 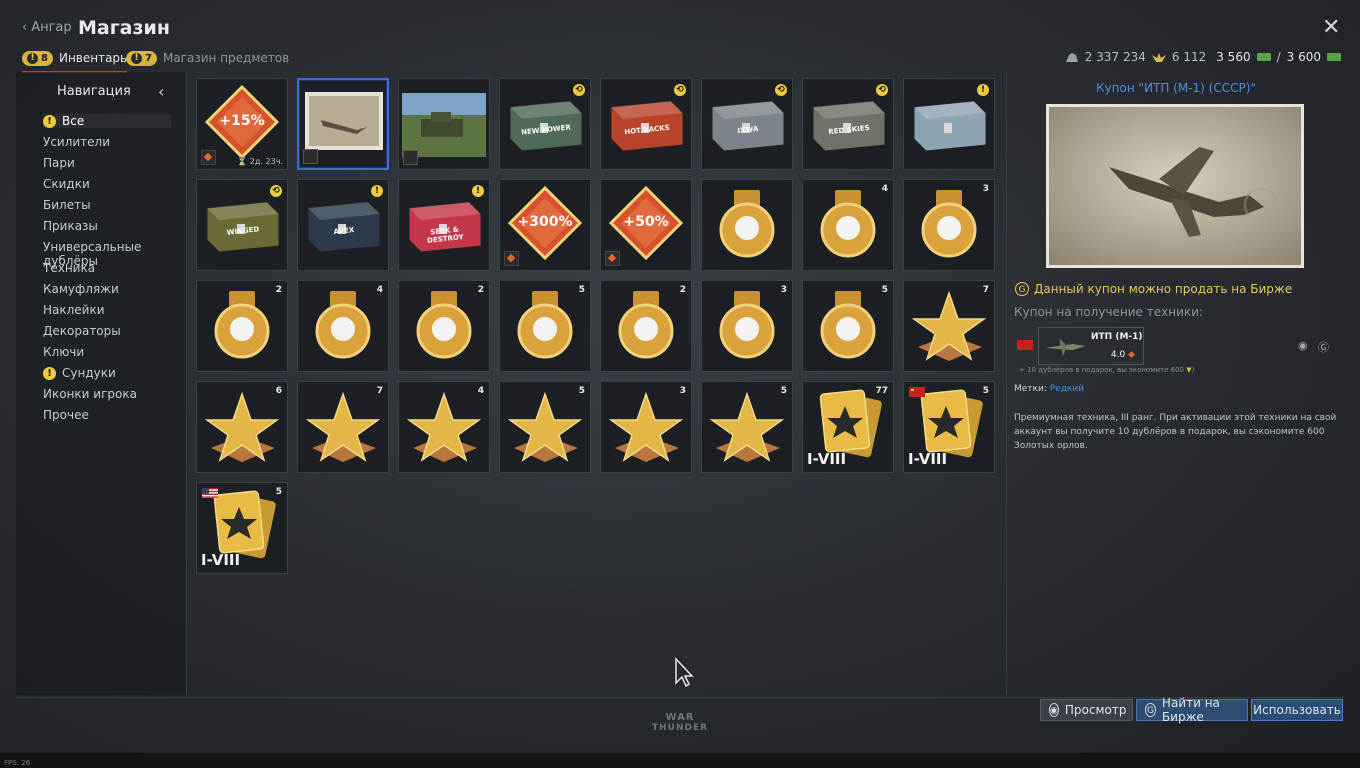 I want to click on nav-item-label: Скидки, so click(x=66, y=184).